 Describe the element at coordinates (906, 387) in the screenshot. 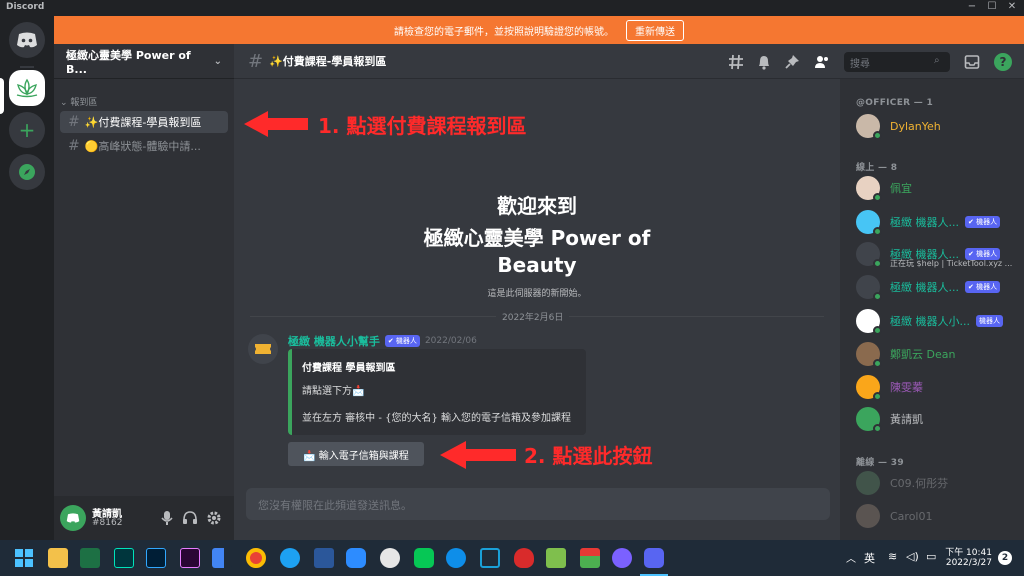

I see `member-name: 陳雯蓁` at that location.